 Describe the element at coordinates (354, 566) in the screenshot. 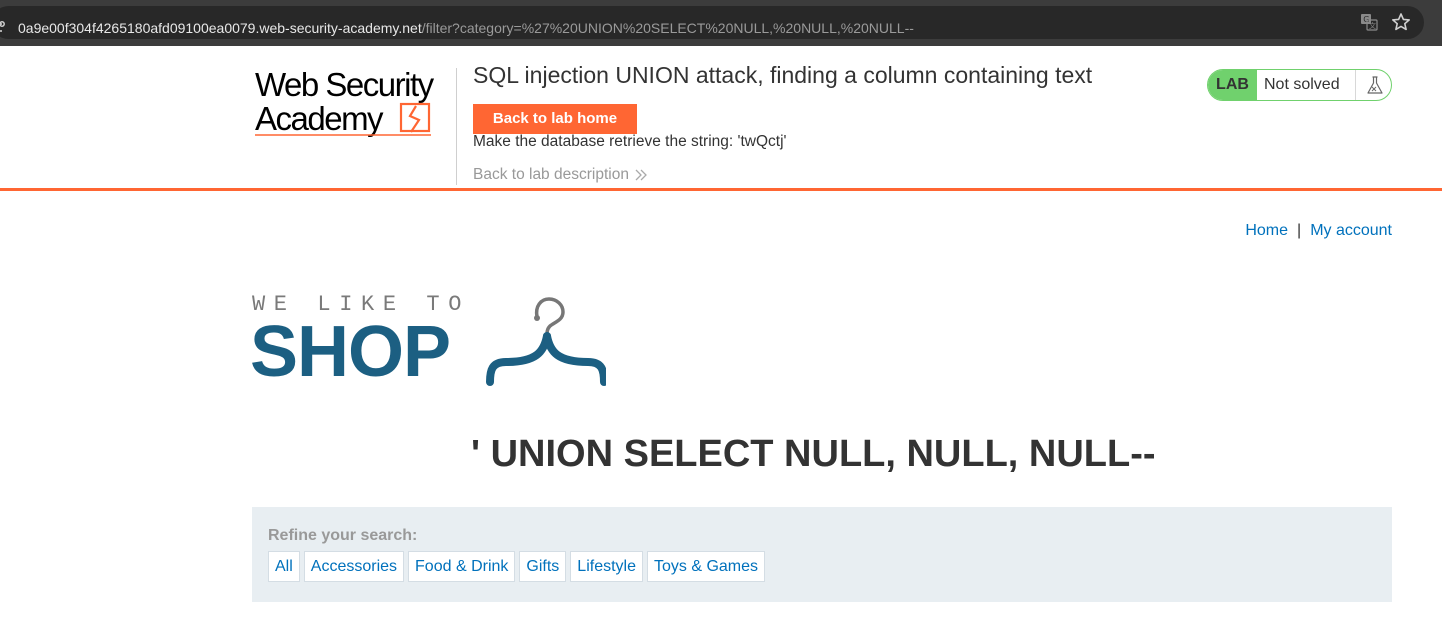

I see `filter-accessories: Accessories` at that location.